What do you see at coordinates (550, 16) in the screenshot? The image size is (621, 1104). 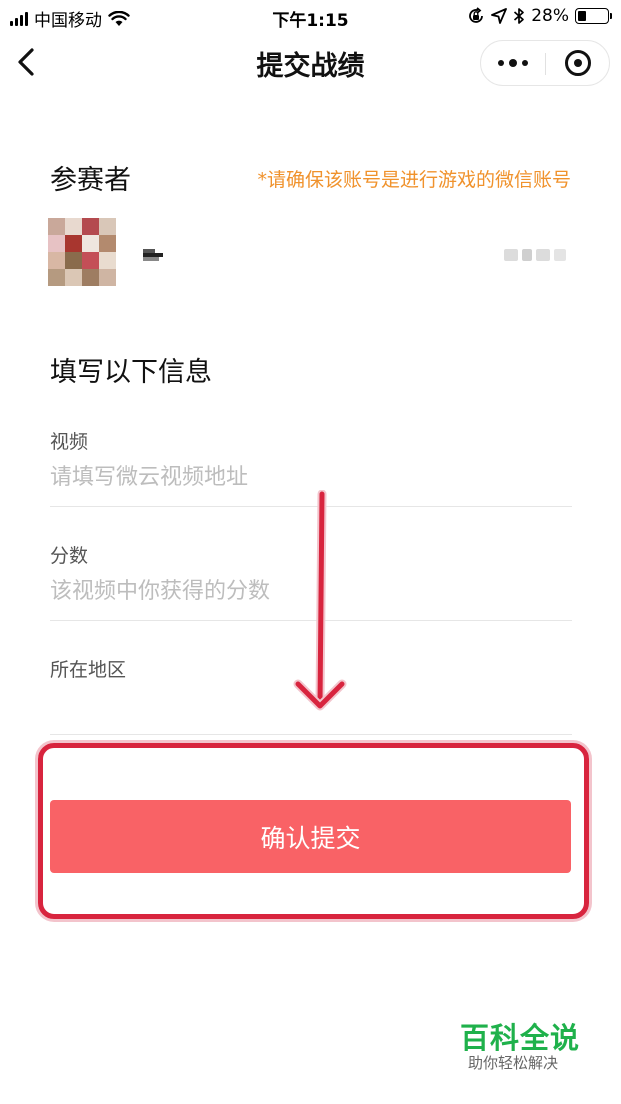 I see `battery-percent: 28%` at bounding box center [550, 16].